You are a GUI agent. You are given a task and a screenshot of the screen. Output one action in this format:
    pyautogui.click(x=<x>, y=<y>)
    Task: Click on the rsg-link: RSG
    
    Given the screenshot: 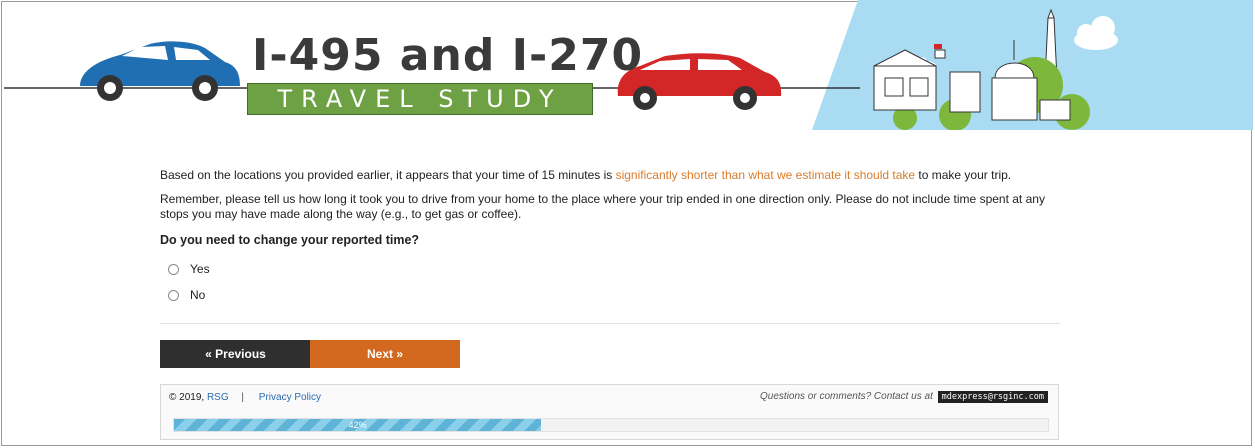 What is the action you would take?
    pyautogui.click(x=218, y=397)
    